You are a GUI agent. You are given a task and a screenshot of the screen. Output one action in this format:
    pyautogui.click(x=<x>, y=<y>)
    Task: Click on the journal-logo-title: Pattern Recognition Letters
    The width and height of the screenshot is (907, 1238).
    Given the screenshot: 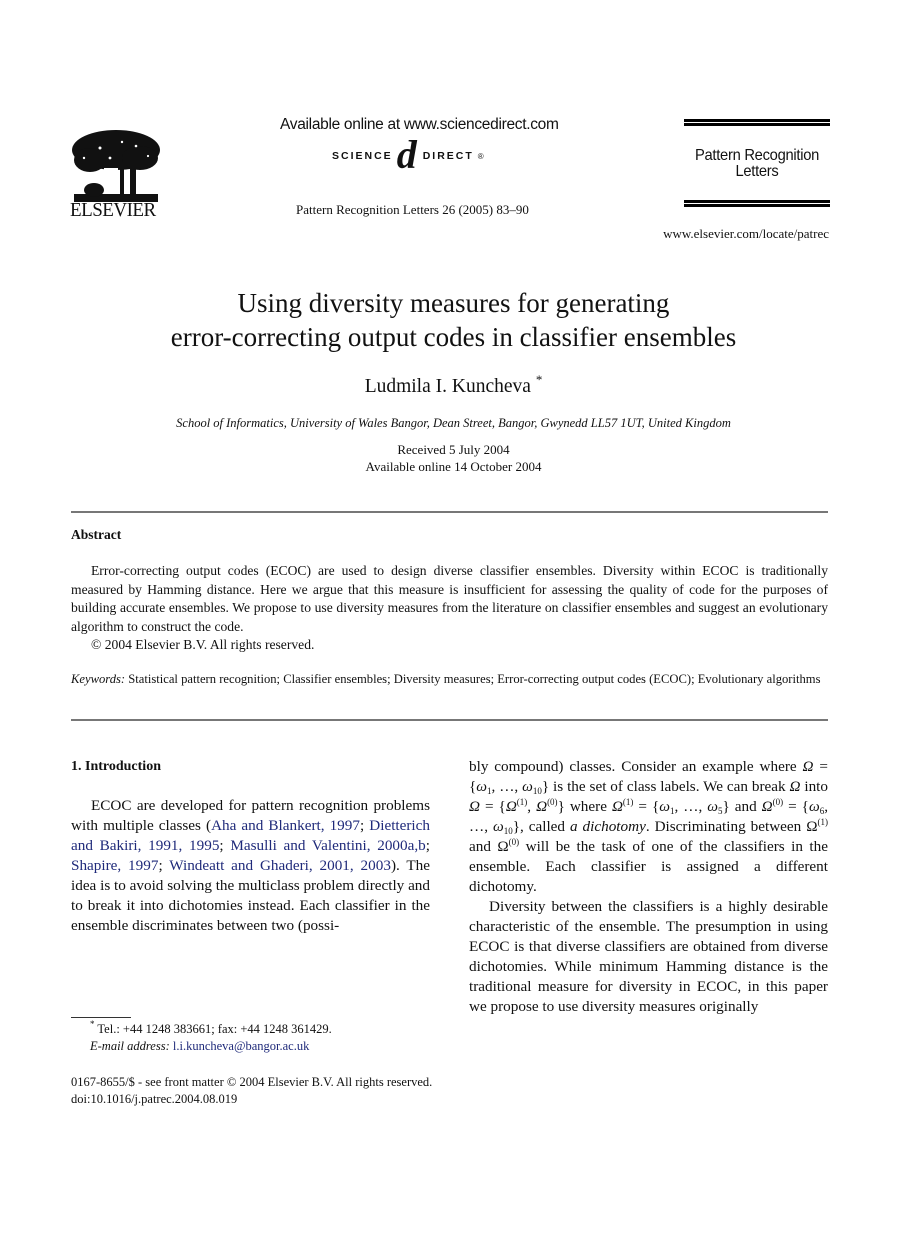 What is the action you would take?
    pyautogui.click(x=757, y=164)
    